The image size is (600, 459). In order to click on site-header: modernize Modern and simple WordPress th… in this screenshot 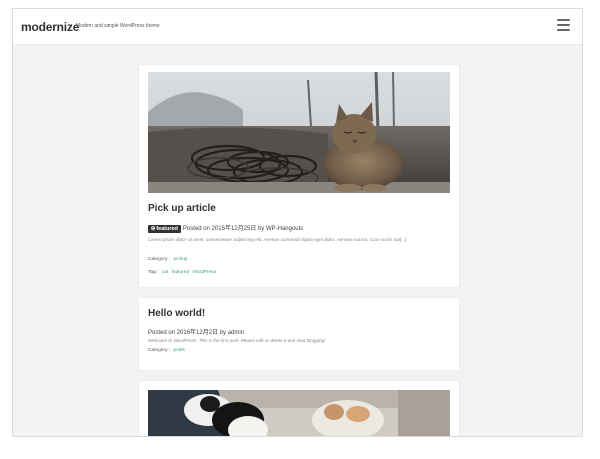, I will do `click(297, 27)`.